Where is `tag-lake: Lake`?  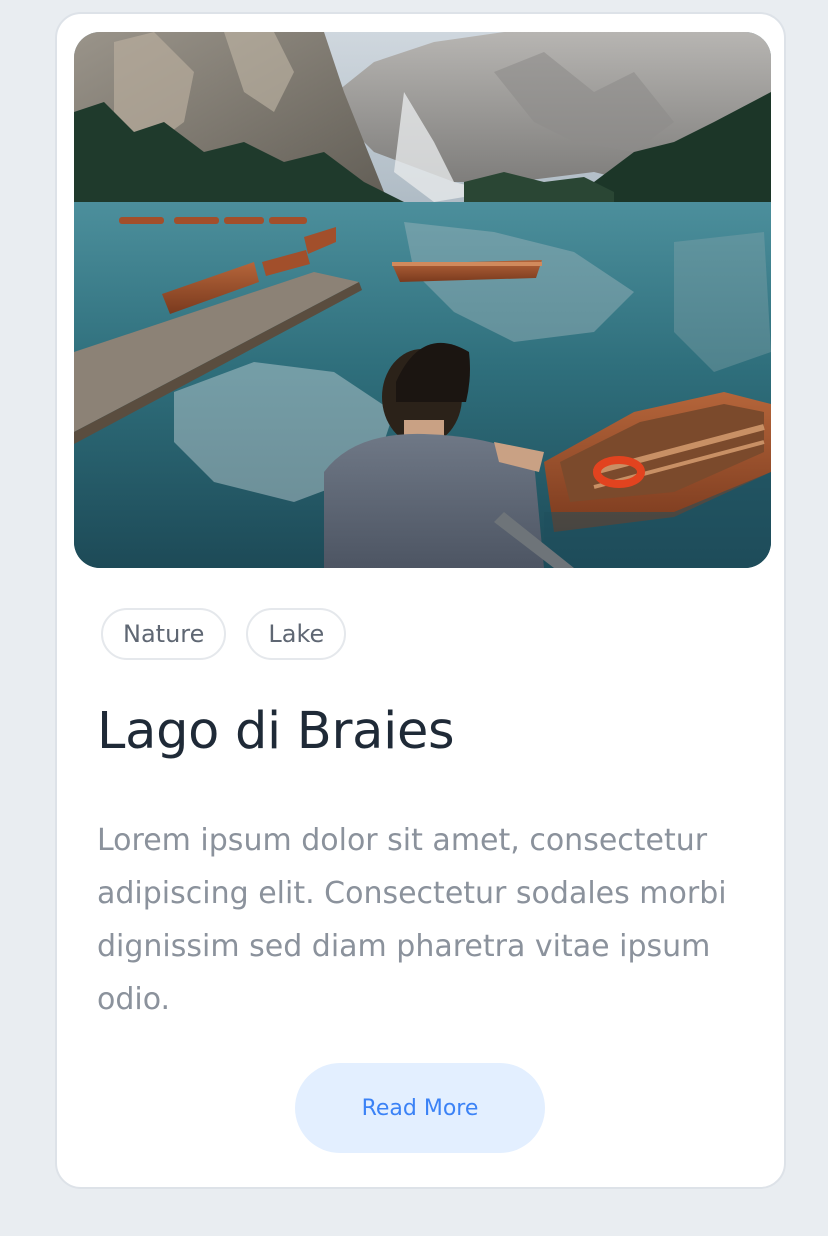
tag-lake: Lake is located at coordinates (296, 634).